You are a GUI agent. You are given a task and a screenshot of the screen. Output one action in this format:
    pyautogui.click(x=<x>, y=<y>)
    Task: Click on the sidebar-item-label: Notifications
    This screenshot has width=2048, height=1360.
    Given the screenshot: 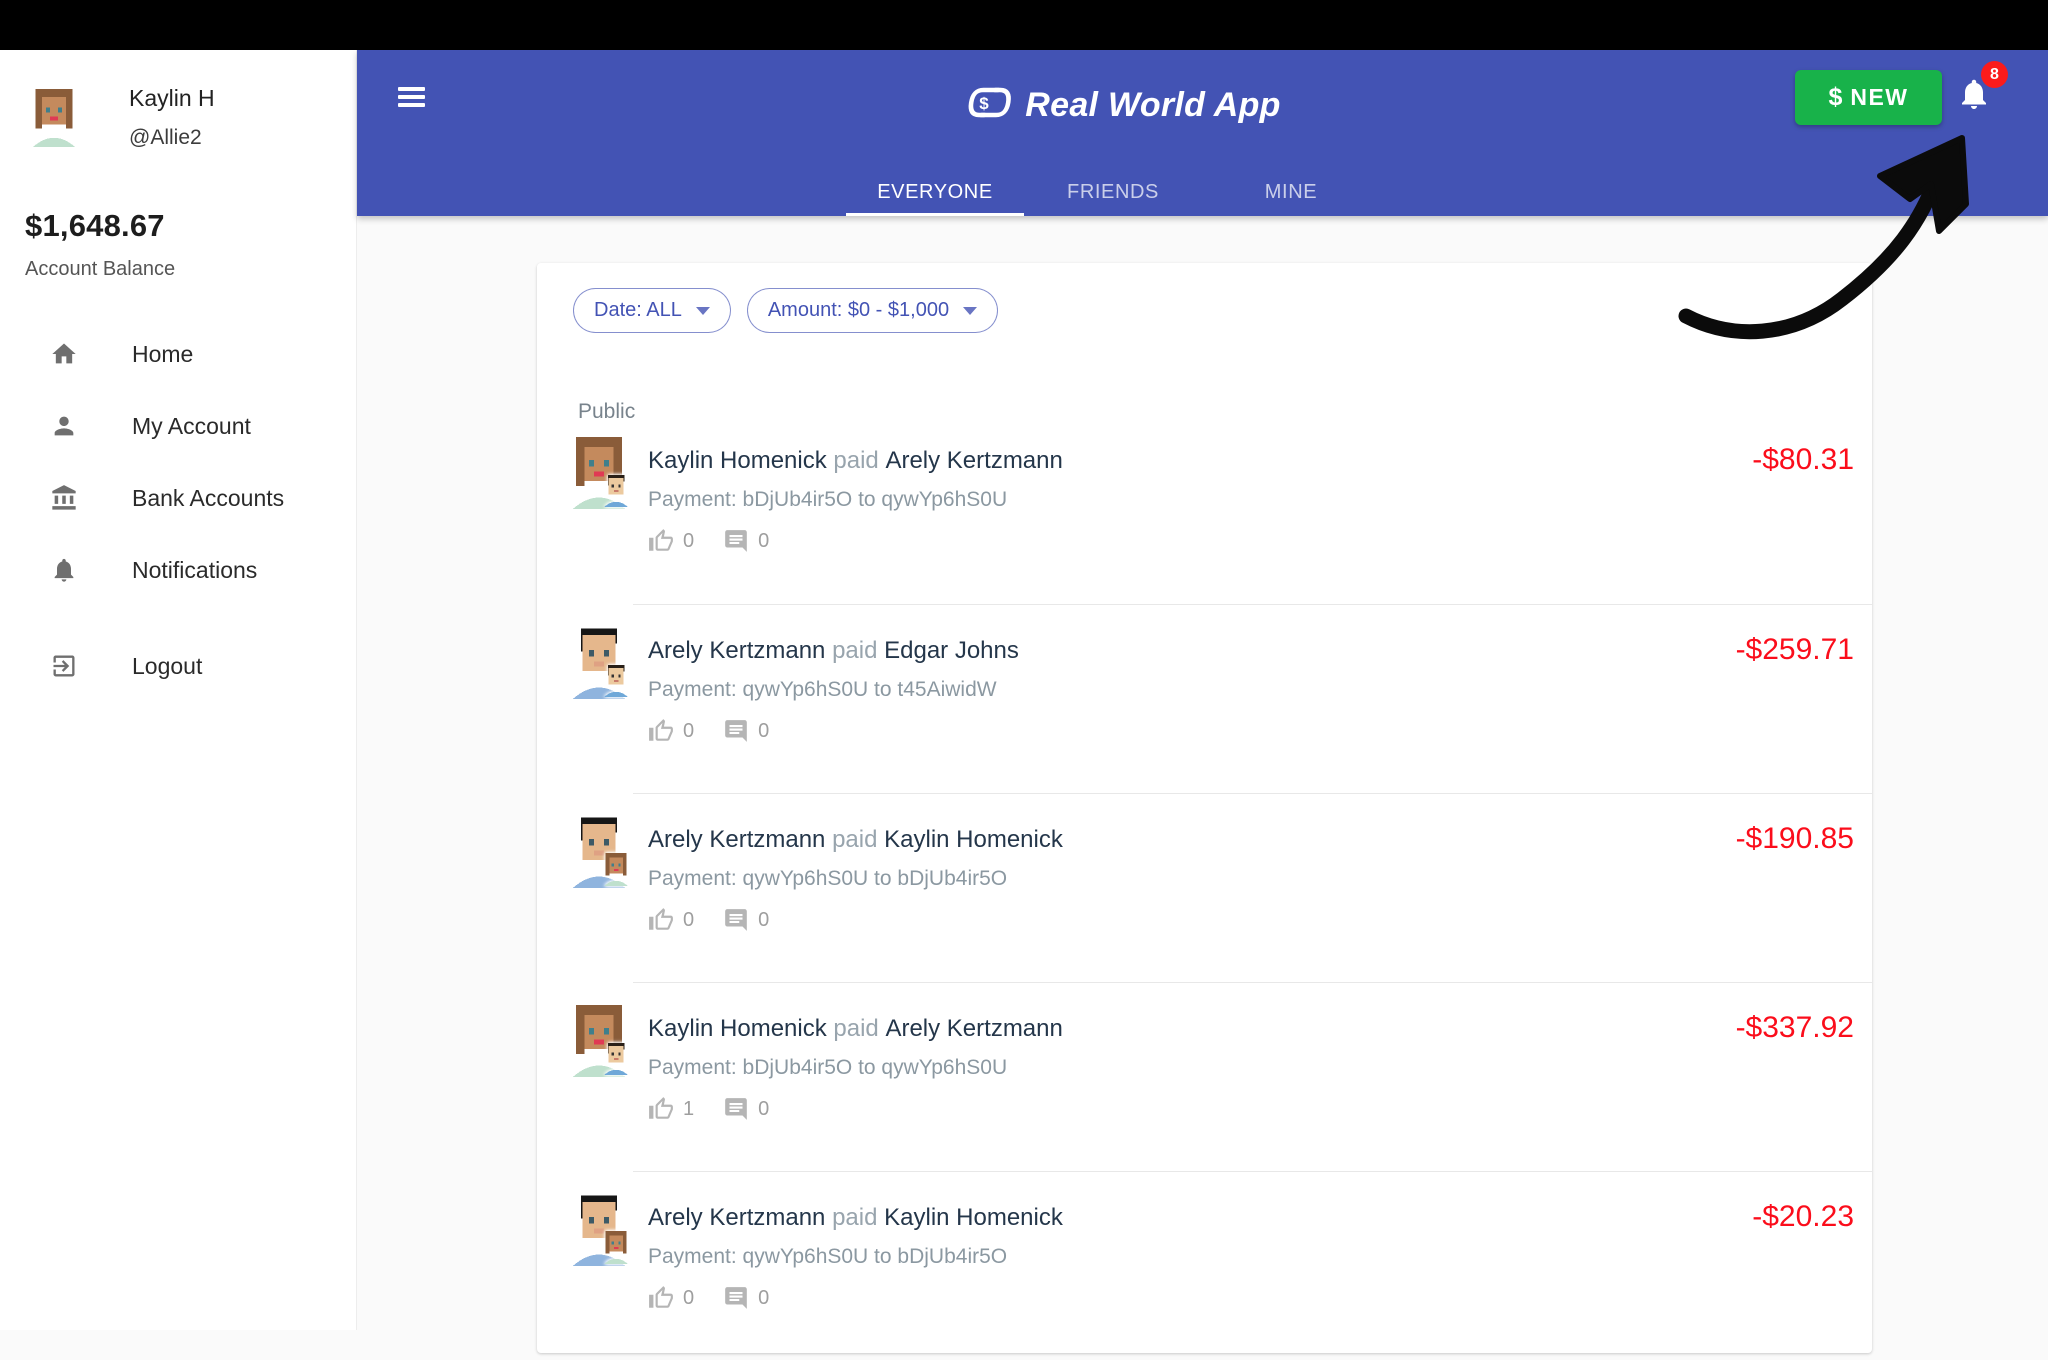 What is the action you would take?
    pyautogui.click(x=195, y=569)
    